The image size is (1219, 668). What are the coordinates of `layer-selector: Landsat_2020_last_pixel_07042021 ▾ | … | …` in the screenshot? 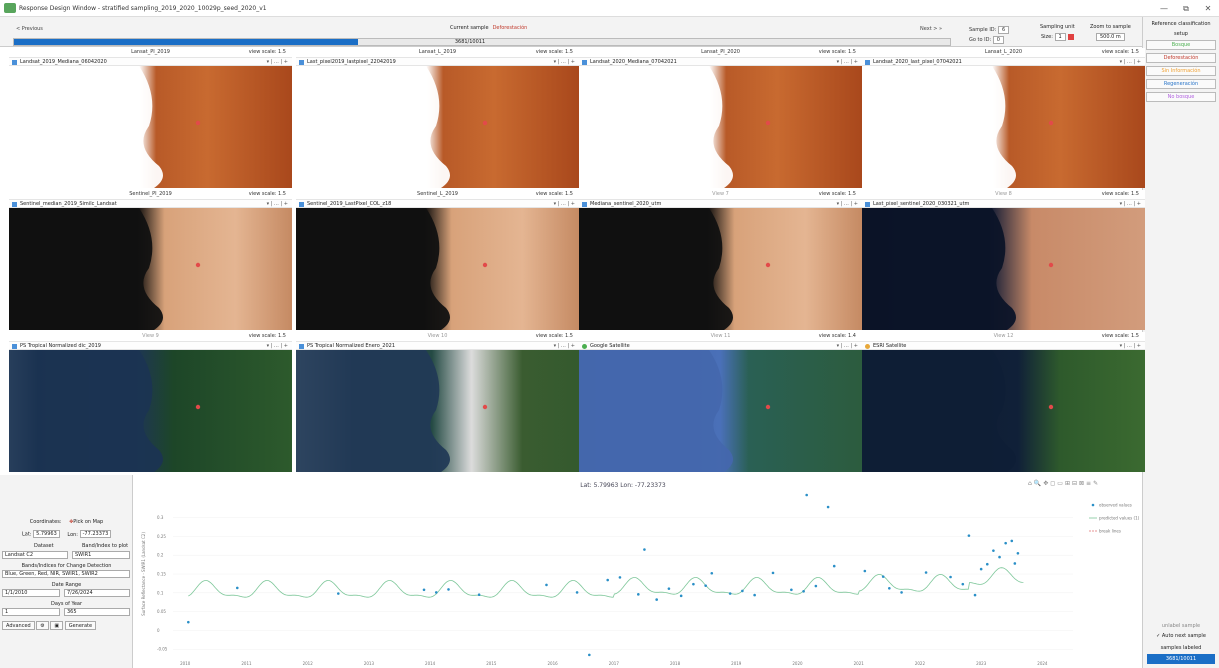 It's located at (1003, 61).